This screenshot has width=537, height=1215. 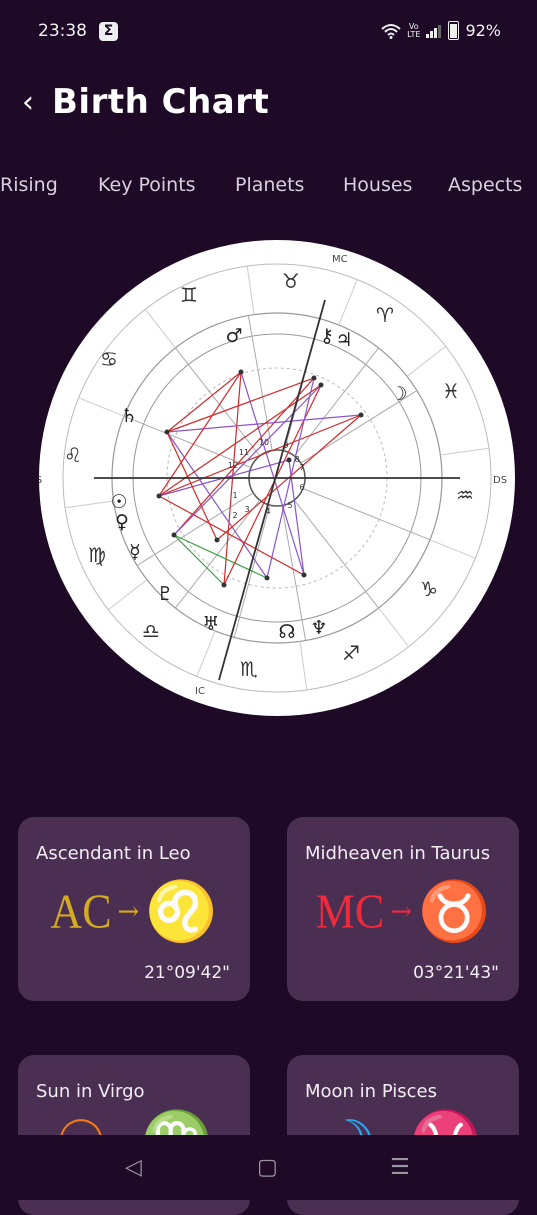 What do you see at coordinates (500, 480) in the screenshot?
I see `ds-label: DS` at bounding box center [500, 480].